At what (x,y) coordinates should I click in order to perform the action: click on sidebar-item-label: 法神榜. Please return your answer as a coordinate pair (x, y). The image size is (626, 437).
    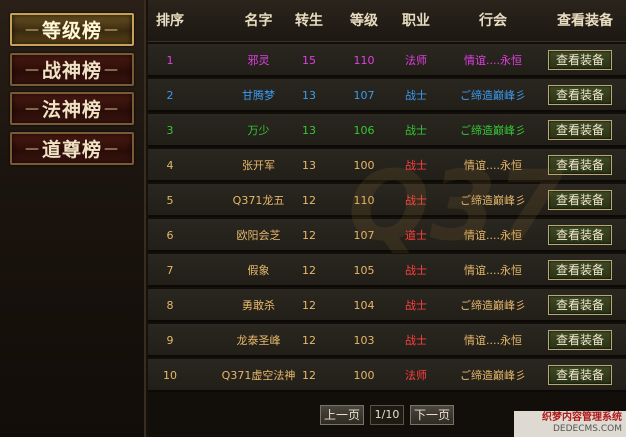
    Looking at the image, I should click on (71, 110).